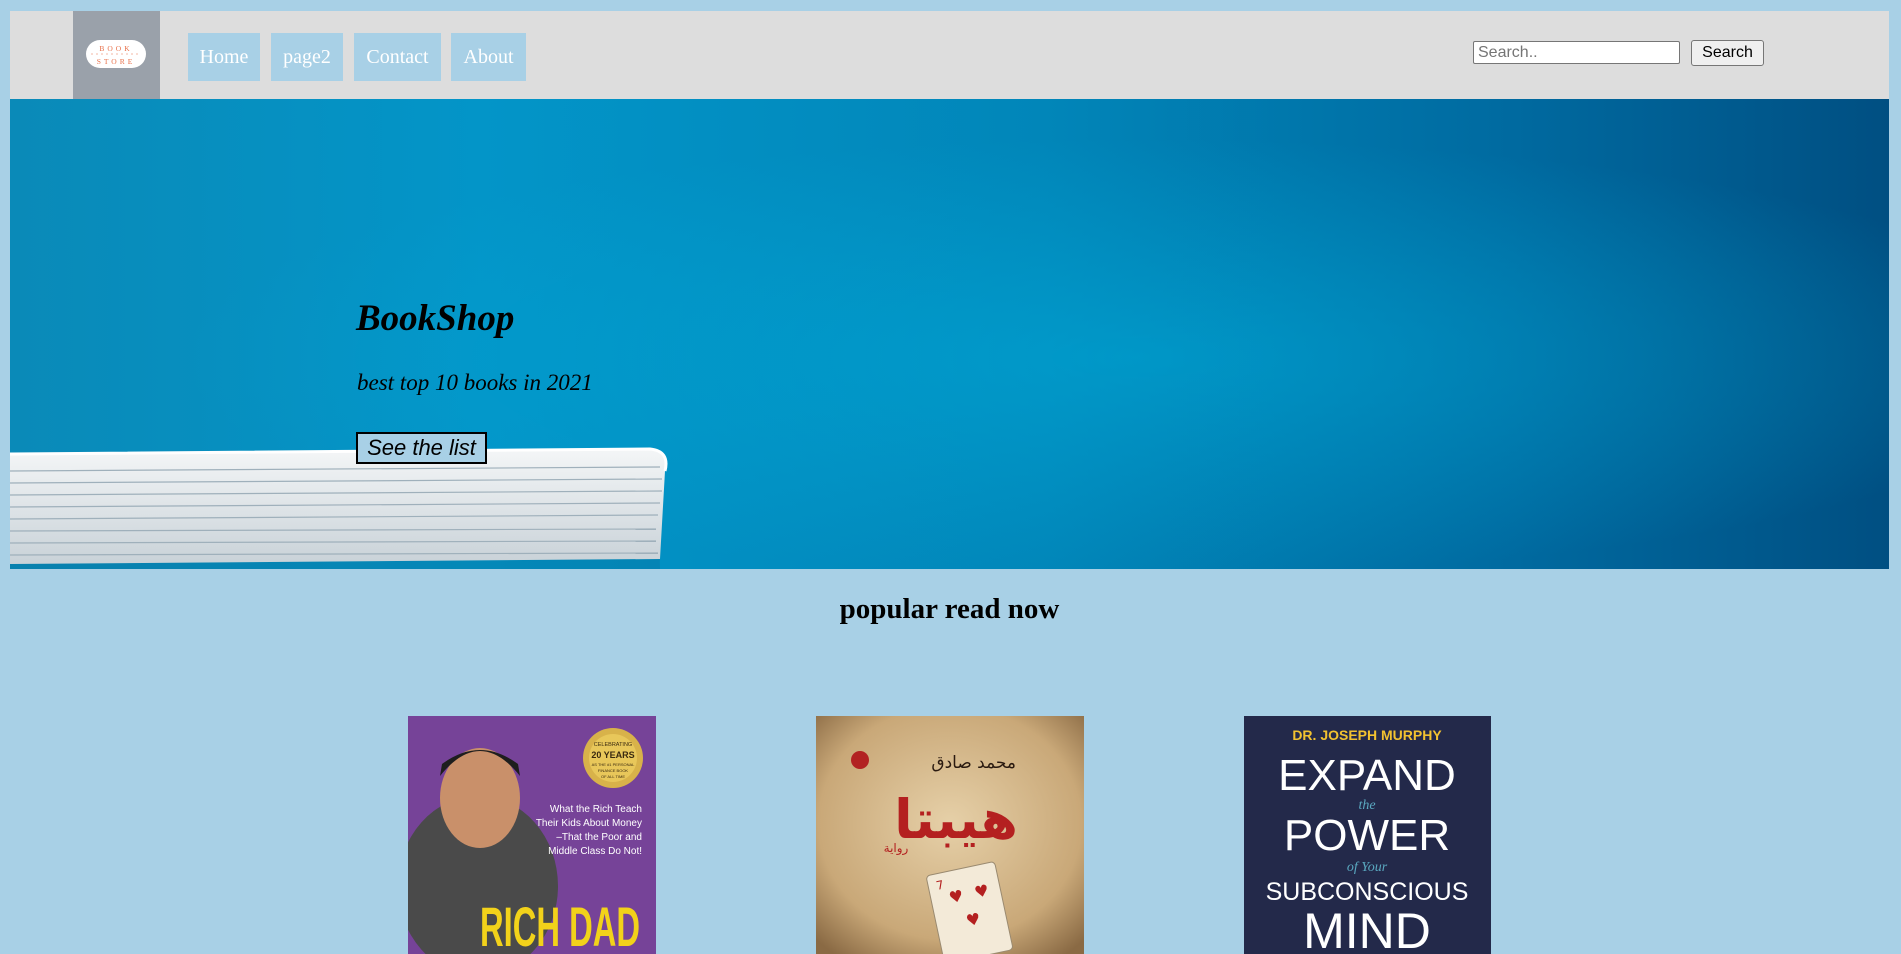  I want to click on nav-link-about: About, so click(488, 57).